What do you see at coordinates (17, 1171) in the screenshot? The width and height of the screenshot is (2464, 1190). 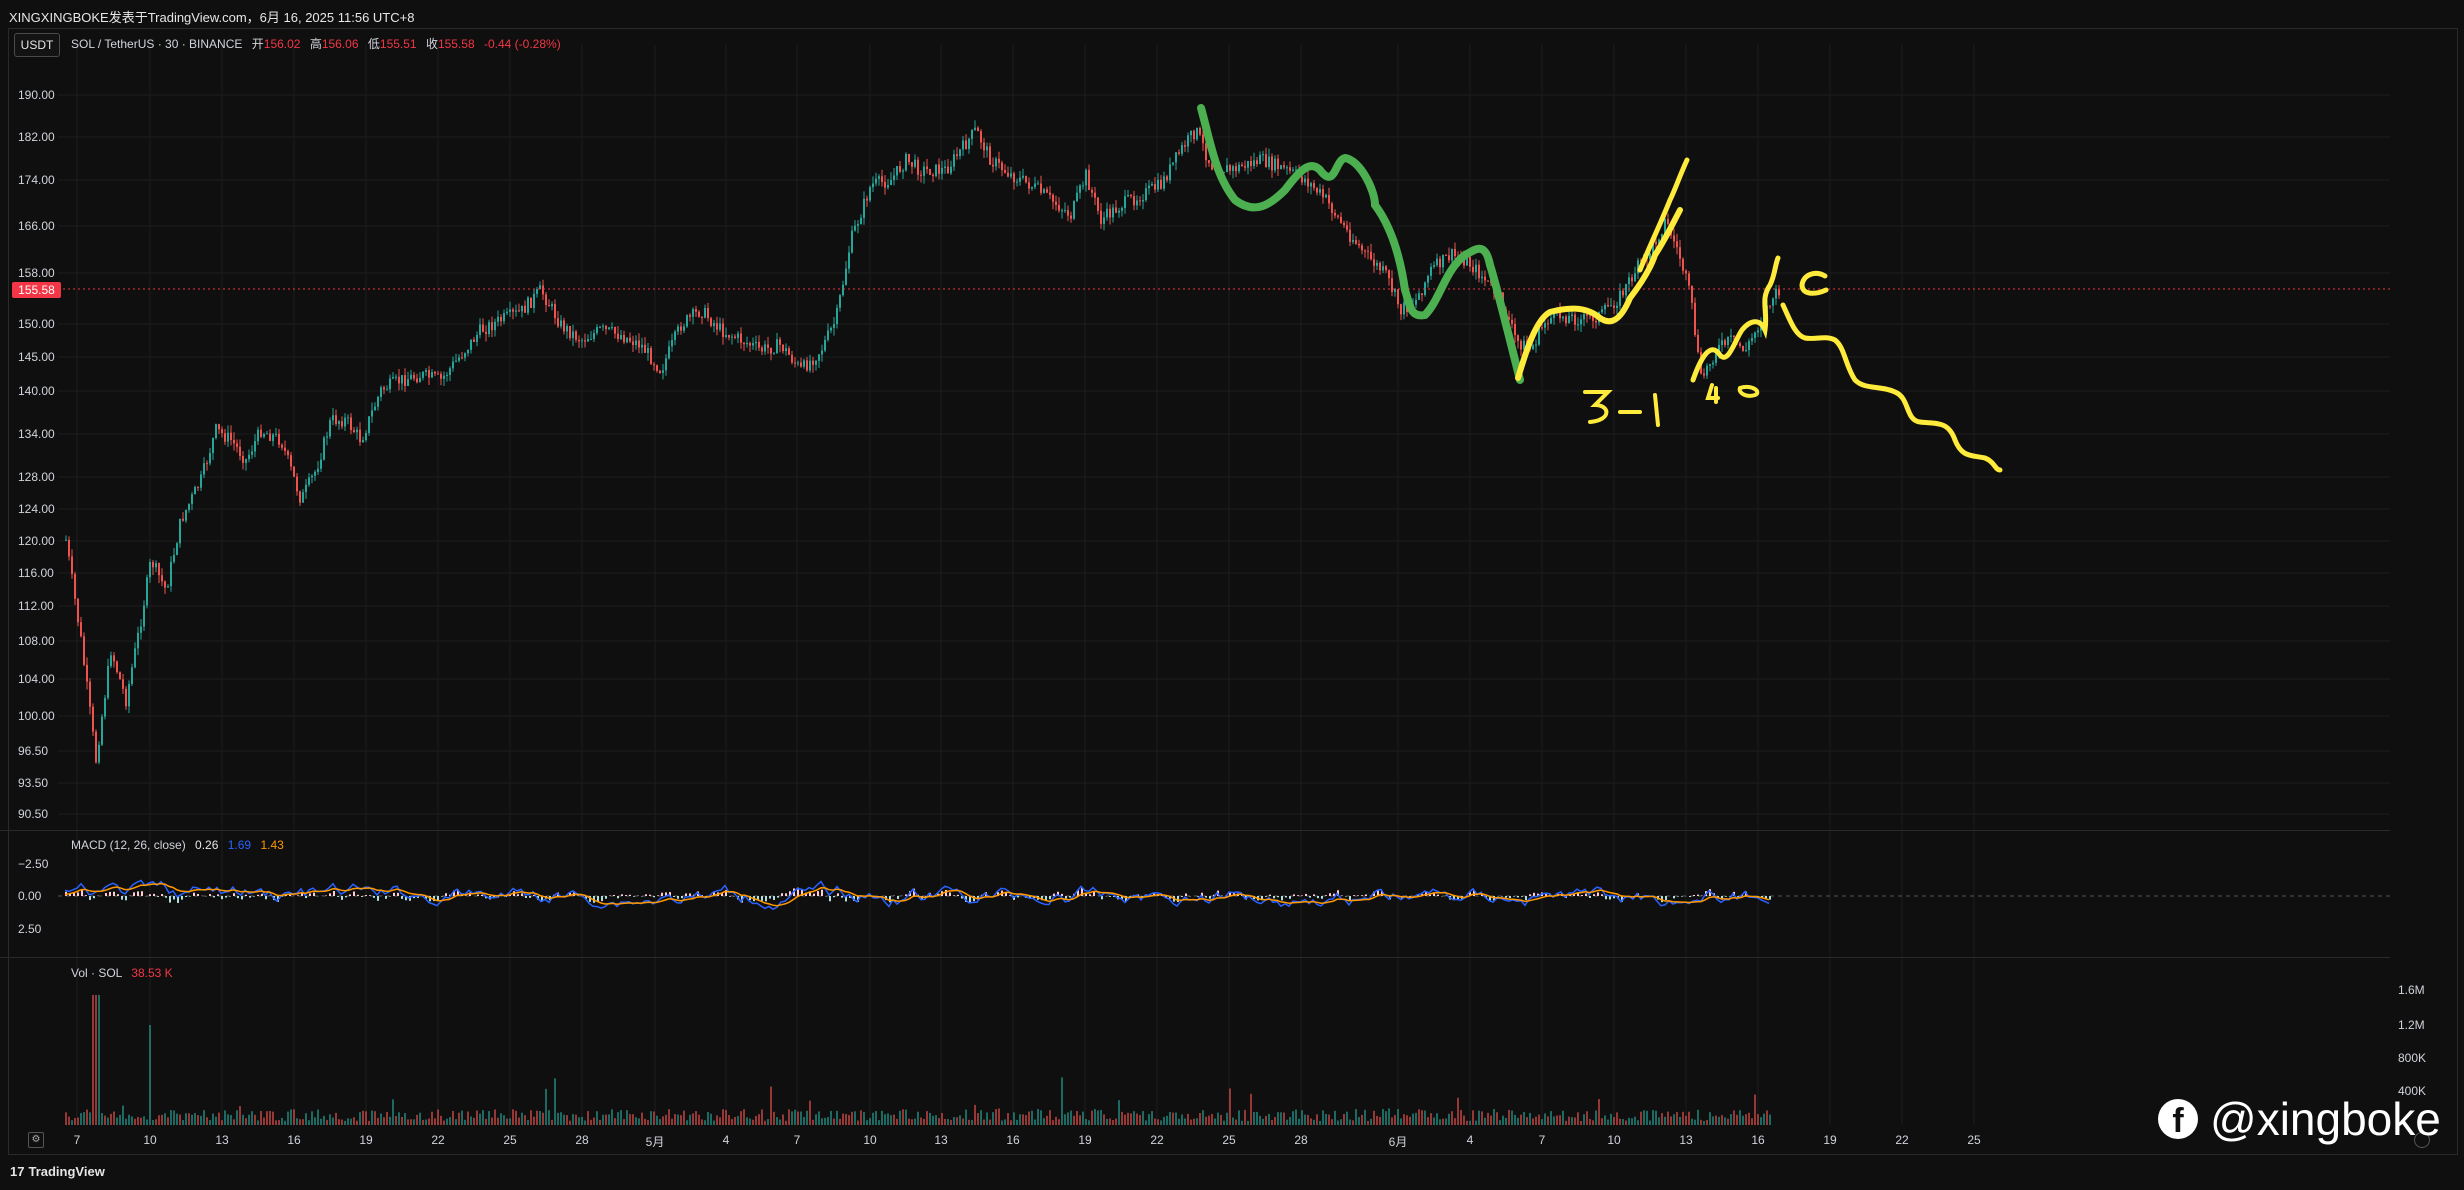 I see `tradingview-logo-icon: 17` at bounding box center [17, 1171].